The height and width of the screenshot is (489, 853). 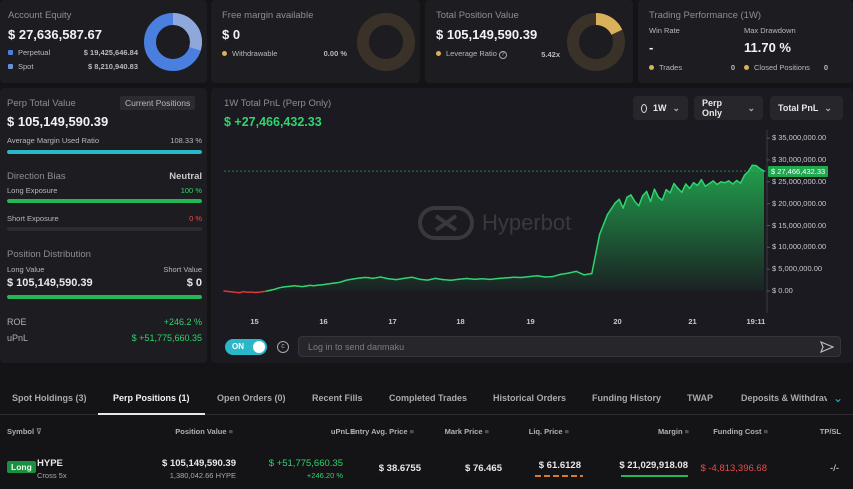 What do you see at coordinates (502, 55) in the screenshot?
I see `info-icon: ?` at bounding box center [502, 55].